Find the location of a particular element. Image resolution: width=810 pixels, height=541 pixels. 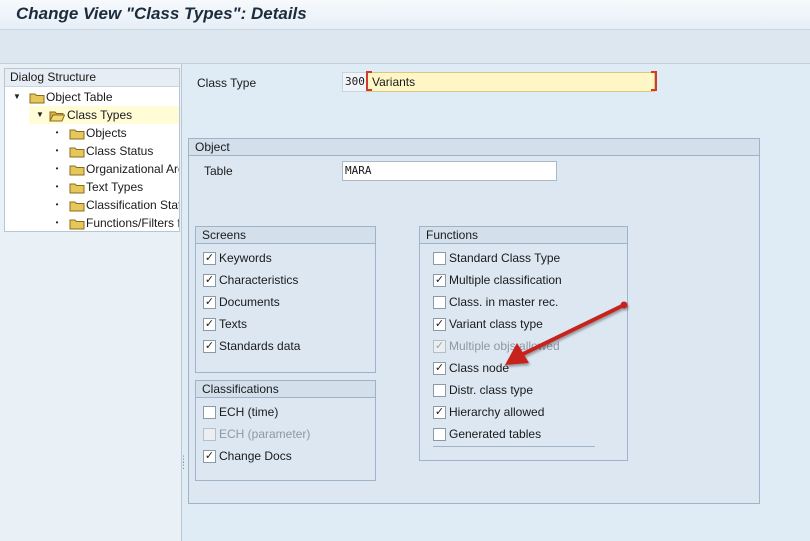

checkbox-label: Class node is located at coordinates (479, 368).